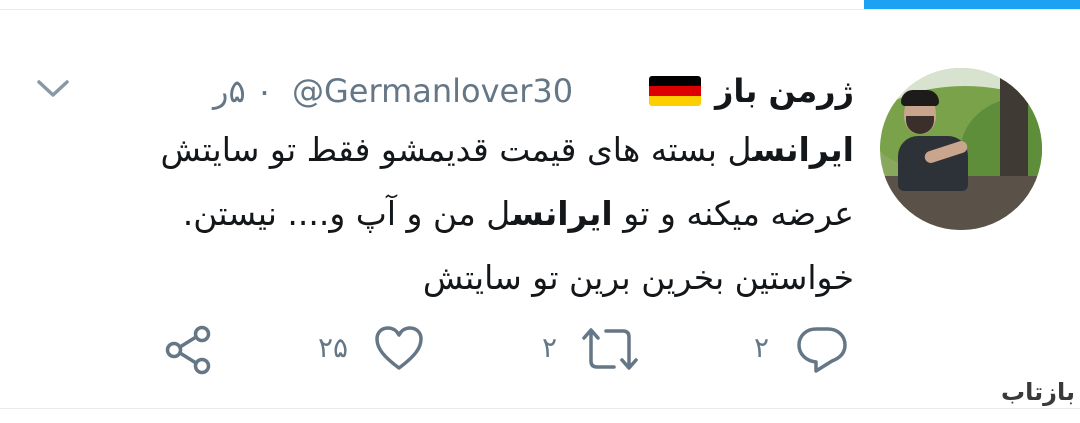  I want to click on reply-button: ۲, so click(802, 350).